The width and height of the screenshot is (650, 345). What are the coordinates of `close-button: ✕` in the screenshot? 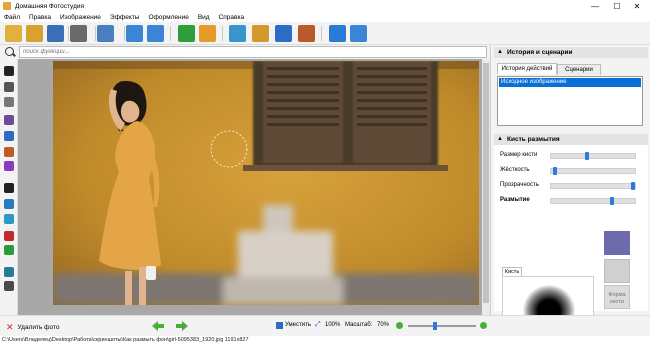 It's located at (637, 6).